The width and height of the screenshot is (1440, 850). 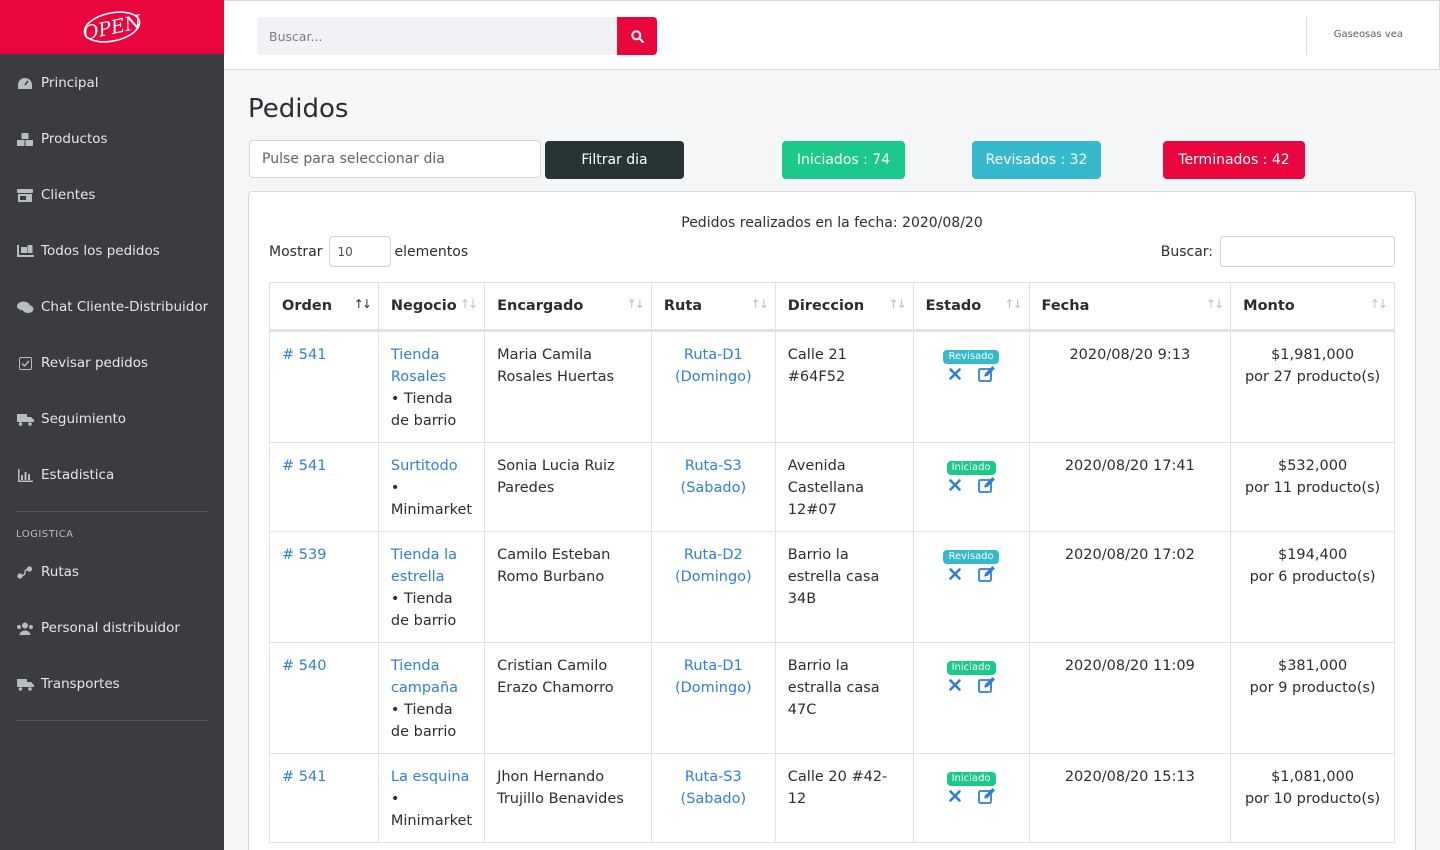 I want to click on column-header-direccion: Direccion ↑↓, so click(x=844, y=307).